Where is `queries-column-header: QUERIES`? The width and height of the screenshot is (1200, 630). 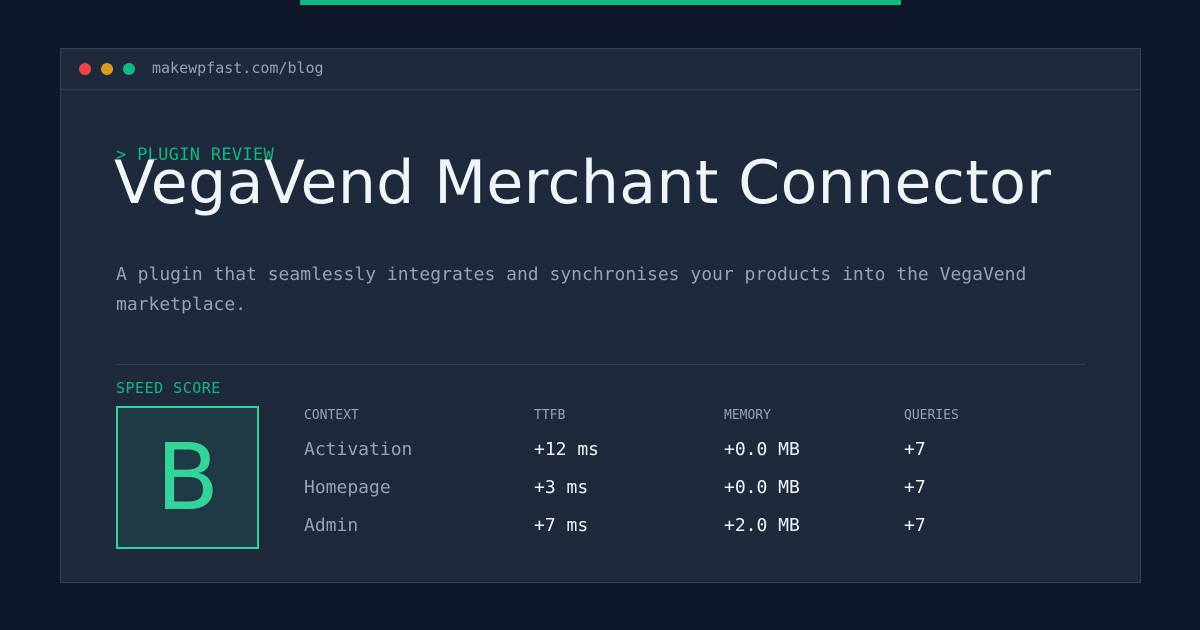
queries-column-header: QUERIES is located at coordinates (931, 415).